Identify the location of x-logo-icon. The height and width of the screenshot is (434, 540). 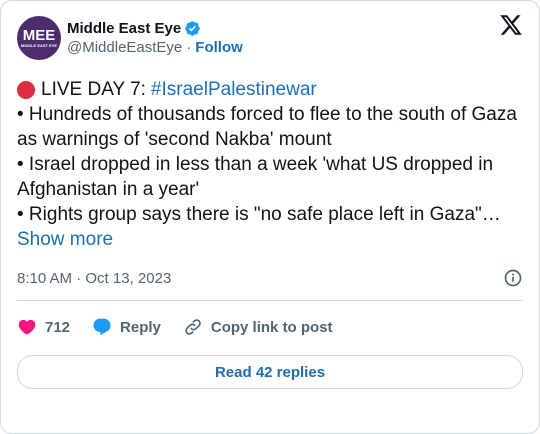
(511, 25).